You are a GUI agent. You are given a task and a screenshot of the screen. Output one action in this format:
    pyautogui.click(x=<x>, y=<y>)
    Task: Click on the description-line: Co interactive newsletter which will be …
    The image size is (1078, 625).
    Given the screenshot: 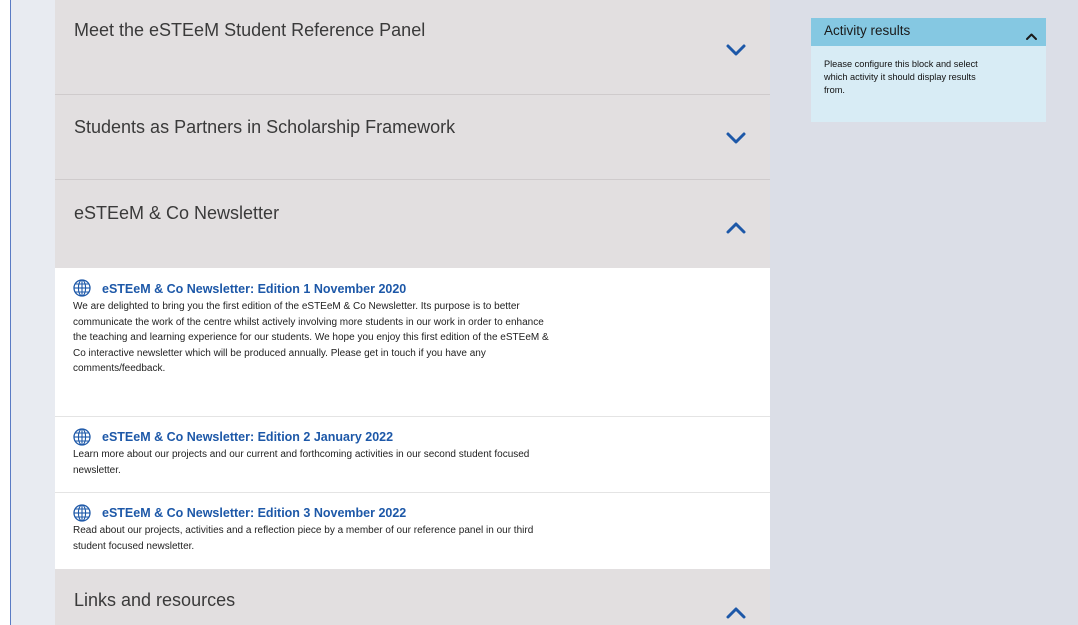 What is the action you would take?
    pyautogui.click(x=279, y=353)
    